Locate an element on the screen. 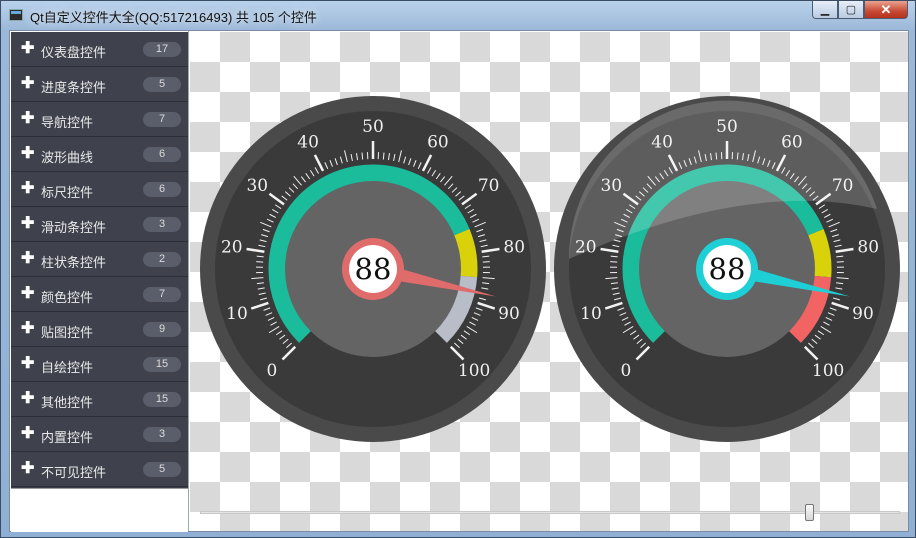  window-controls: ▁ ▢ ✕ is located at coordinates (860, 10).